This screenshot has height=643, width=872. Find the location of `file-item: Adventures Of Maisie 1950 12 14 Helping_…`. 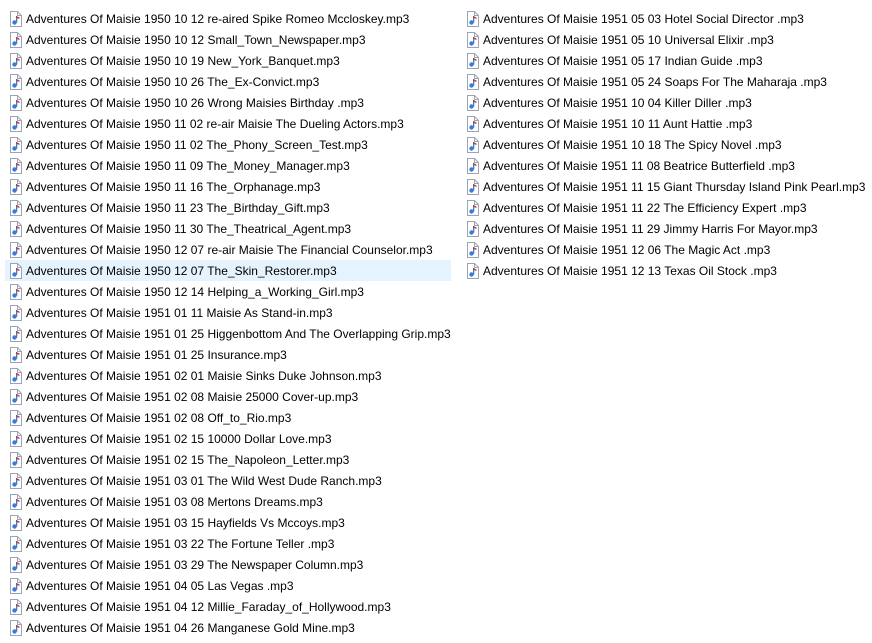

file-item: Adventures Of Maisie 1950 12 14 Helping_… is located at coordinates (228, 291).